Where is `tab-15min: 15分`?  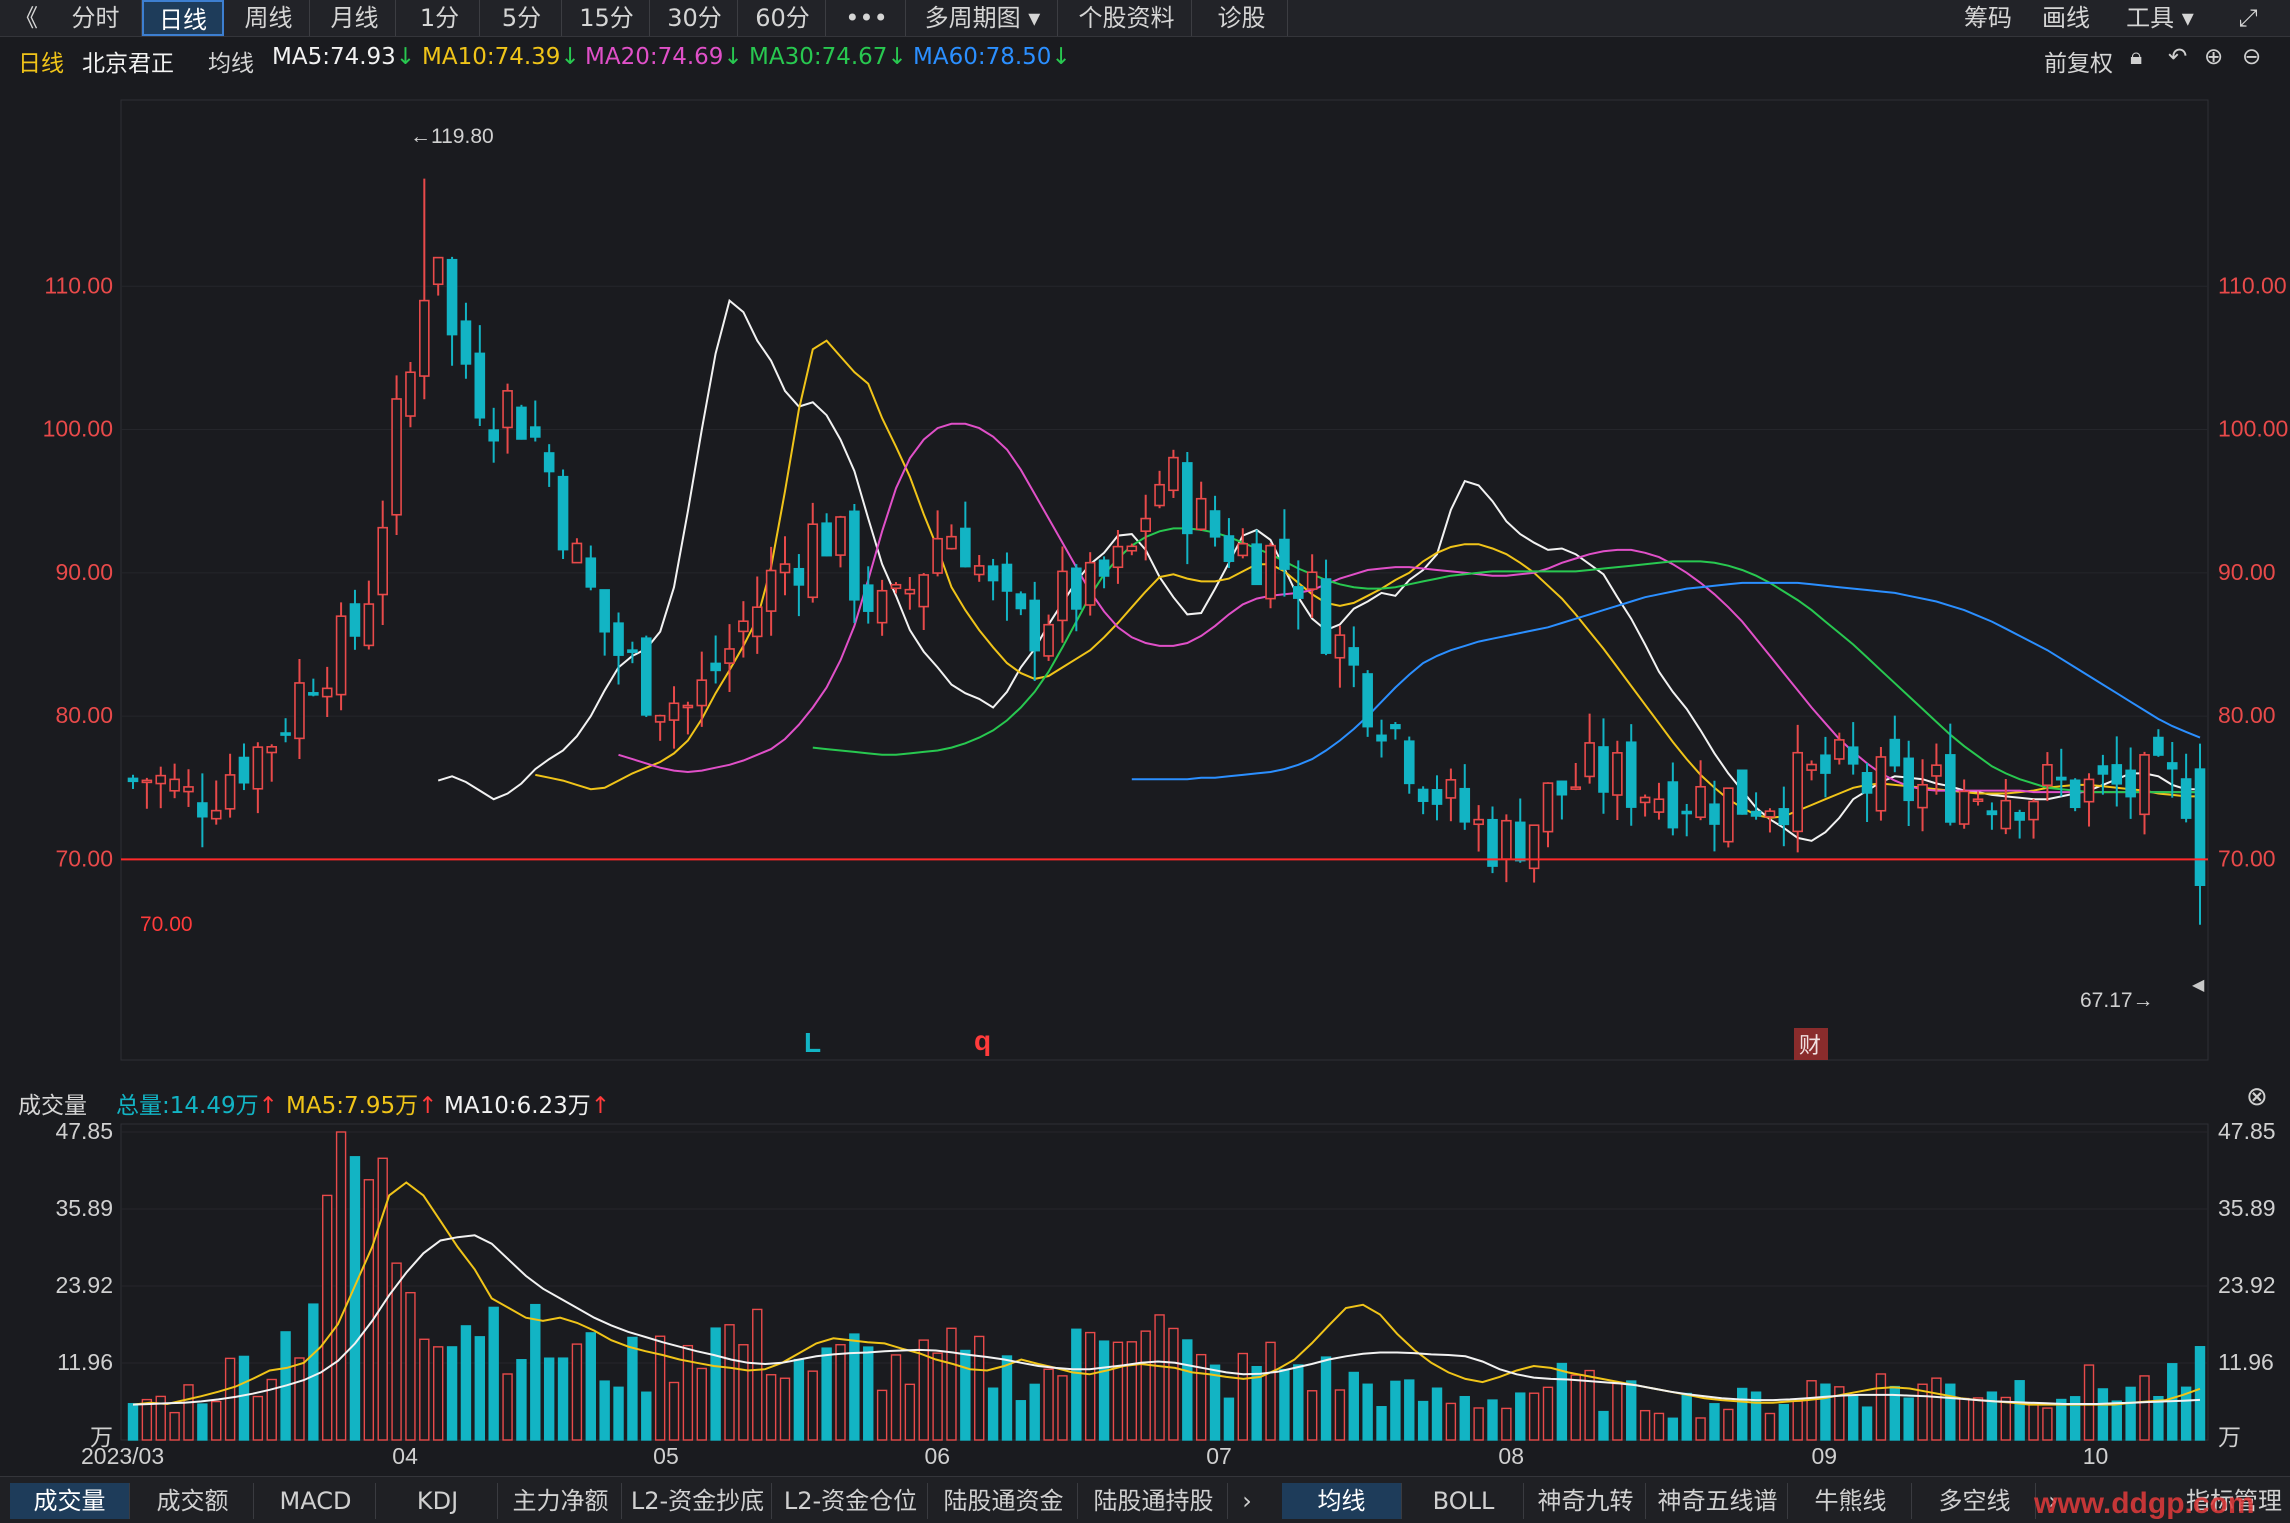
tab-15min: 15分 is located at coordinates (607, 18).